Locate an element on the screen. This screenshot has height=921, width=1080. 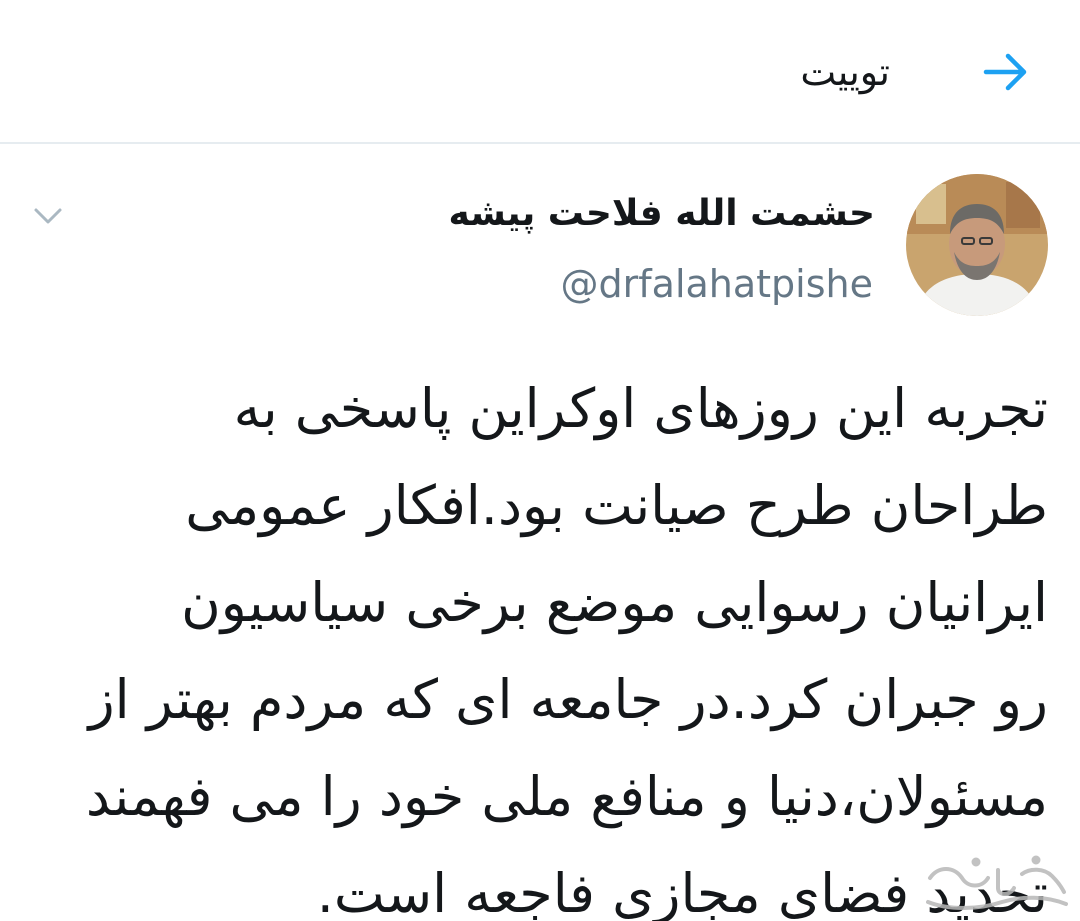
tweet-text-line: تحدید فضای مجازی فاجعه است. is located at coordinates (682, 891).